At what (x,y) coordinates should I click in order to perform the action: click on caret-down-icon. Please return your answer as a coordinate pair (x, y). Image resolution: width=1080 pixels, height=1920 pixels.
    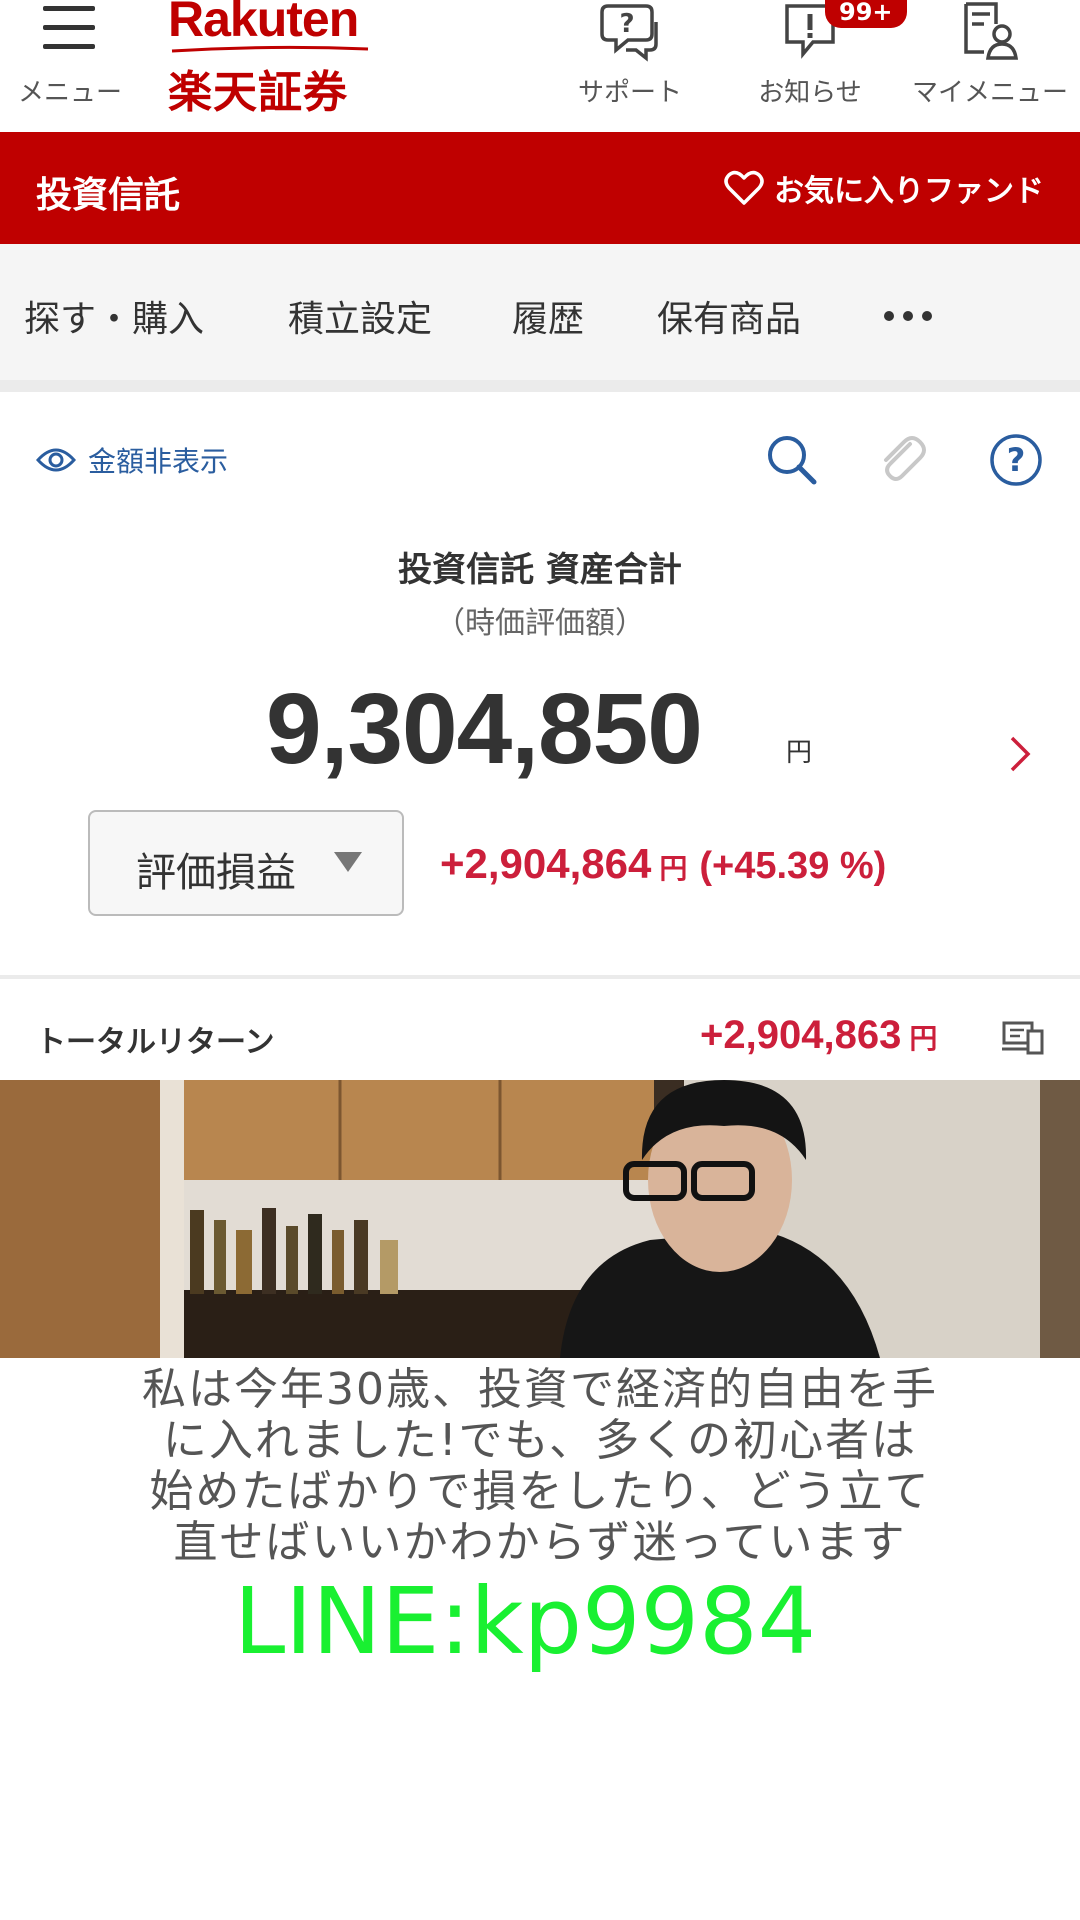
    Looking at the image, I should click on (348, 862).